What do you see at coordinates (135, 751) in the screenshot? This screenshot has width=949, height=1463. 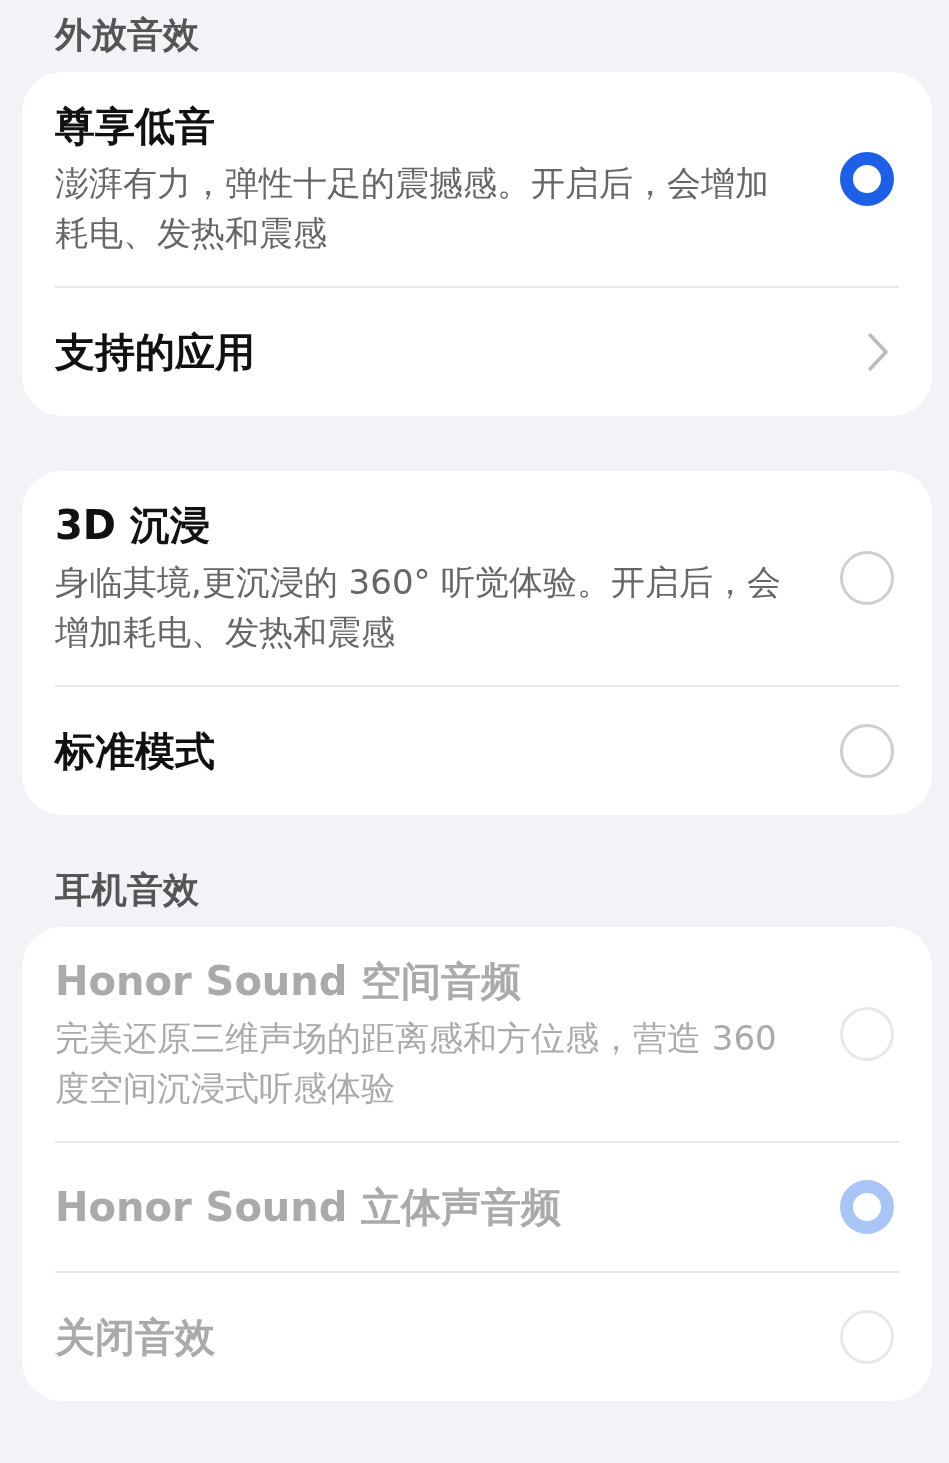 I see `option-title: 标准模式` at bounding box center [135, 751].